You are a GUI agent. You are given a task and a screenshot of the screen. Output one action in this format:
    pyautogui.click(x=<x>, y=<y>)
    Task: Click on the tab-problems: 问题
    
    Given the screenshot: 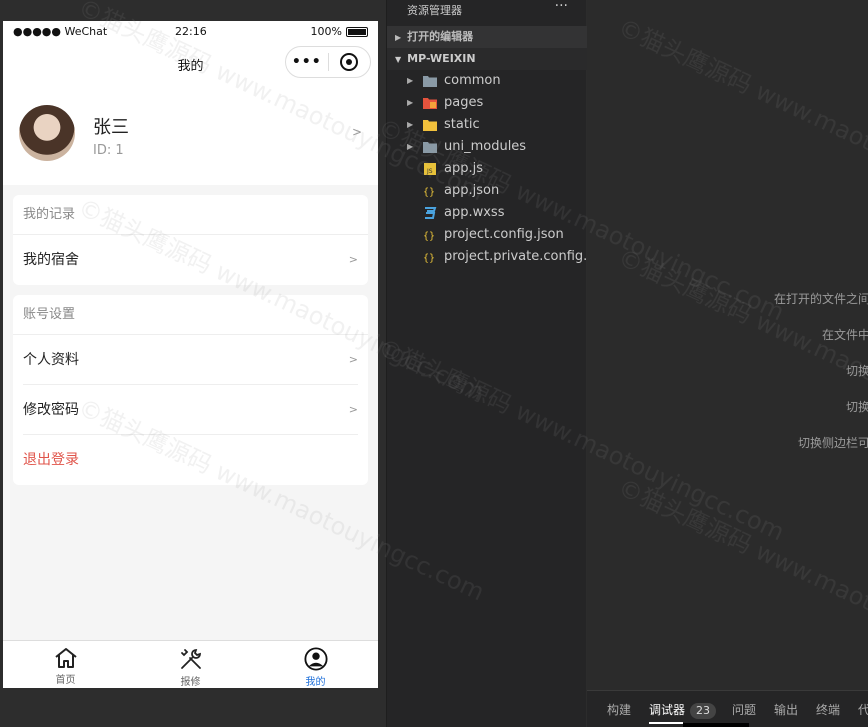 What is the action you would take?
    pyautogui.click(x=744, y=709)
    